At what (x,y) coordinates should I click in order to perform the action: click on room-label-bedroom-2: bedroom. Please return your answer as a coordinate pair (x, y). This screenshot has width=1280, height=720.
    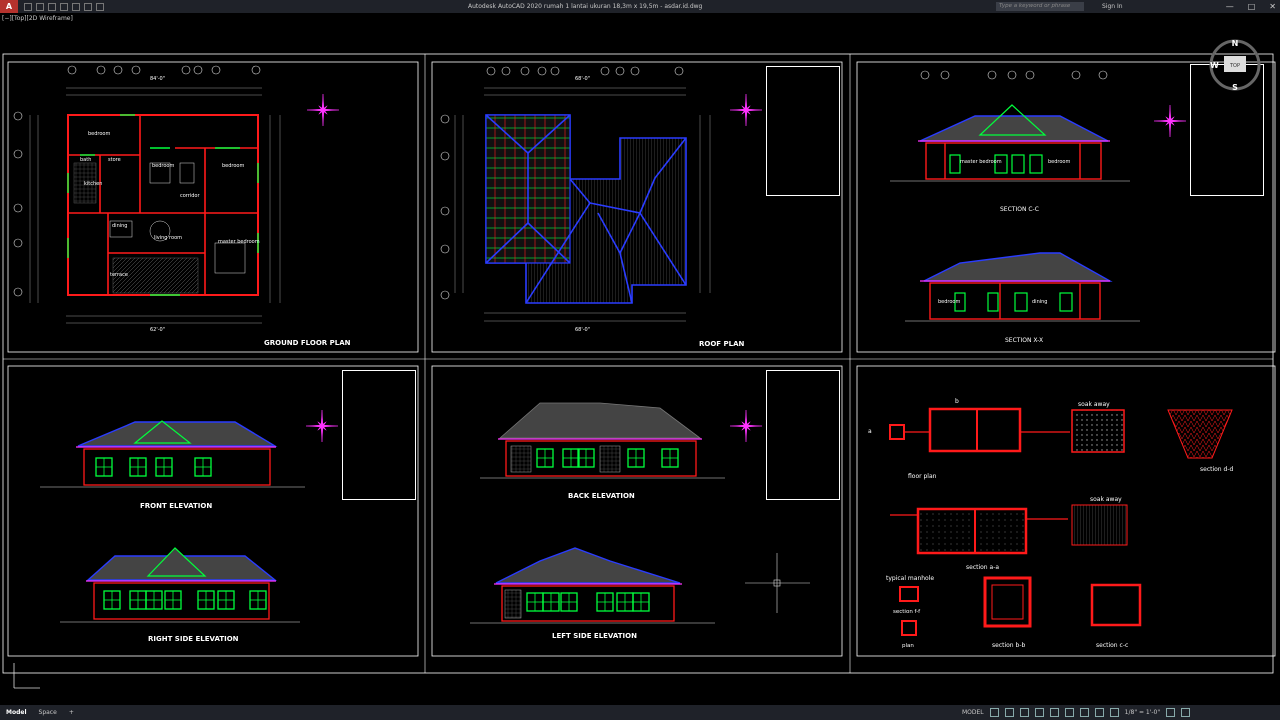
    Looking at the image, I should click on (163, 166).